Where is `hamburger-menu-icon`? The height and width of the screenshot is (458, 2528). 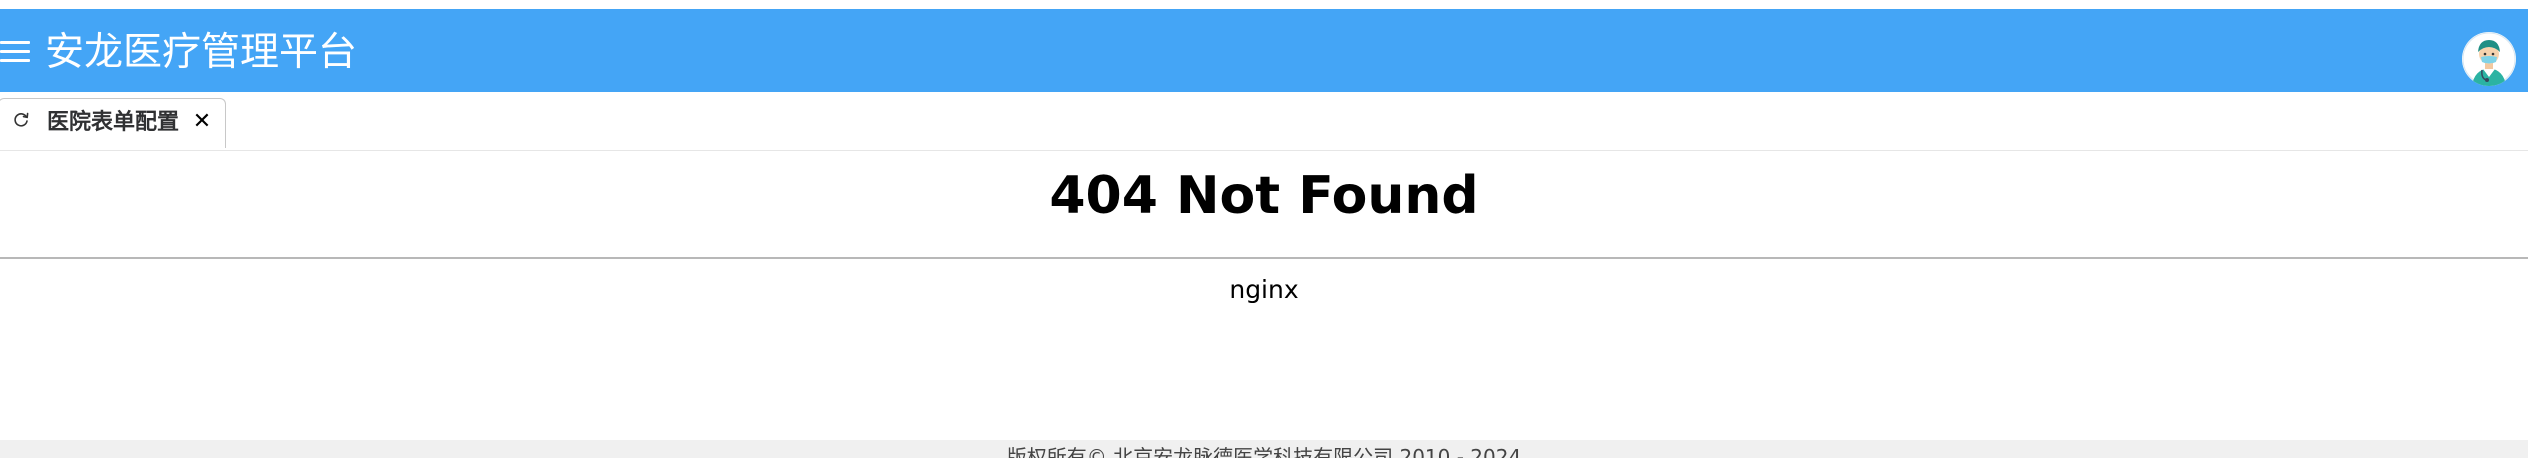 hamburger-menu-icon is located at coordinates (15, 52).